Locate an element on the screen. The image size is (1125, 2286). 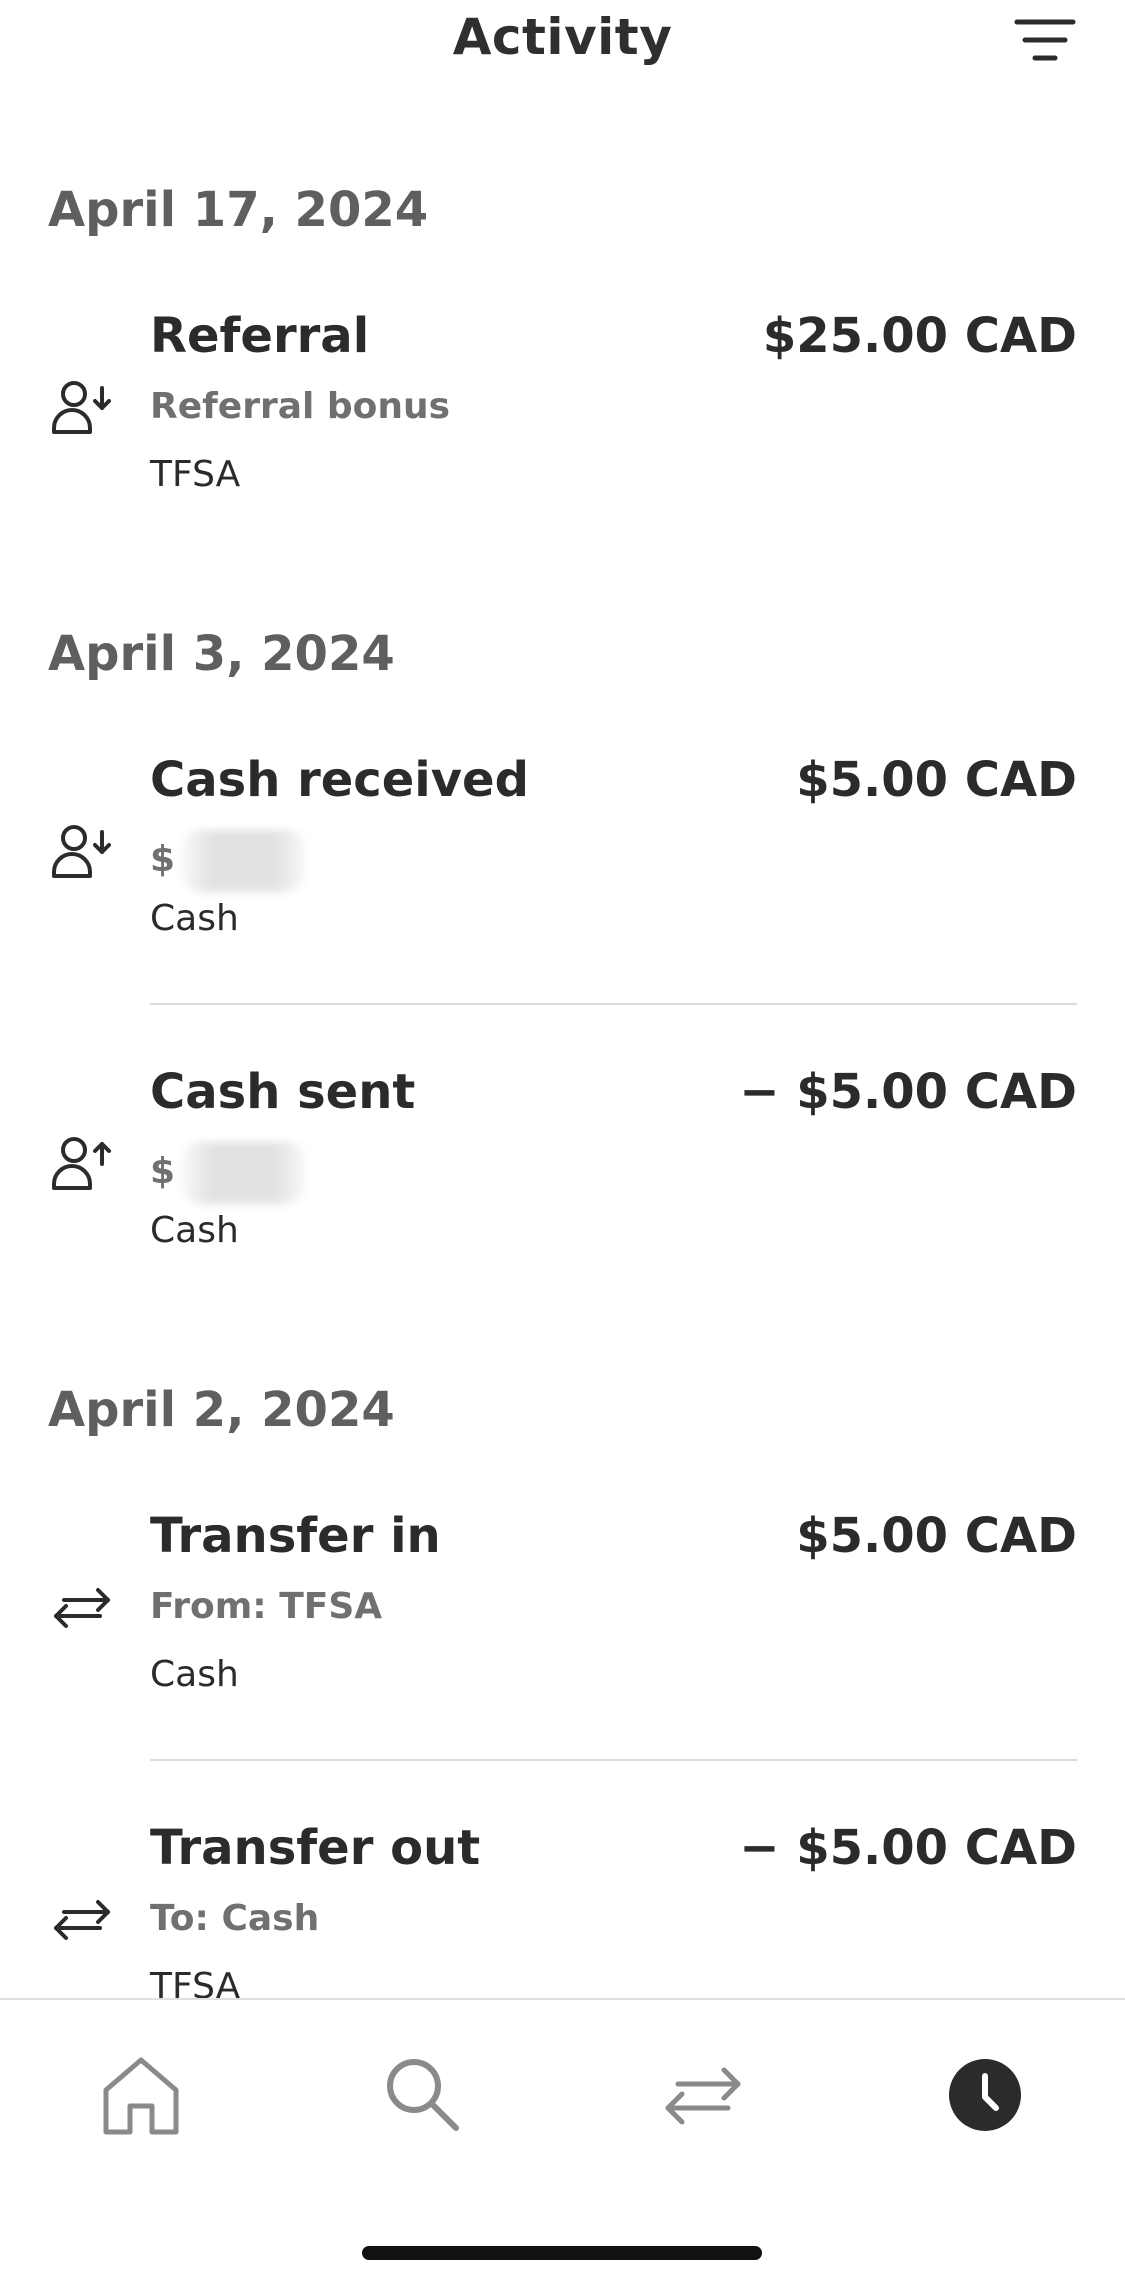
transaction-row: Cash sent − $5.00 CAD $ Cash is located at coordinates (562, 1164).